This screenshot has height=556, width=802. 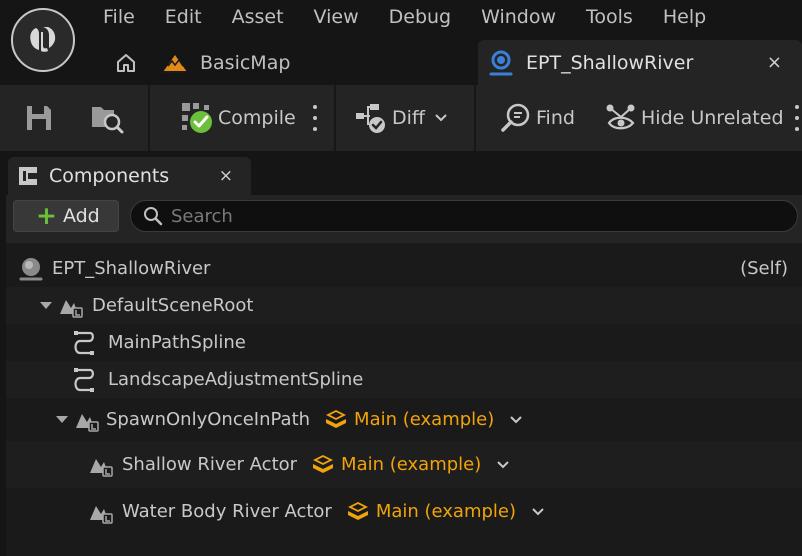 I want to click on save-icon, so click(x=39, y=118).